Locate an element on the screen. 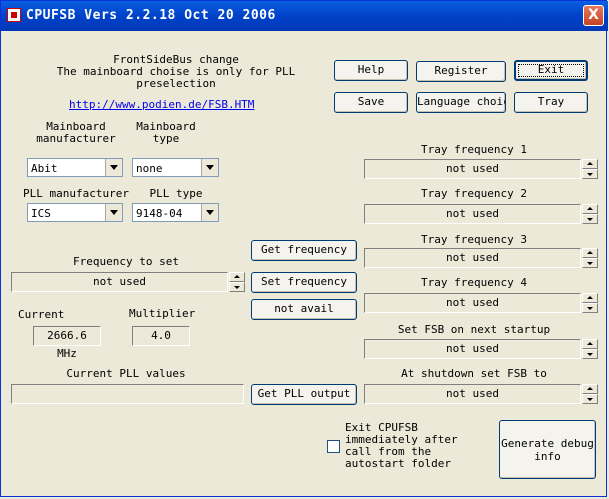 The width and height of the screenshot is (609, 499). pll-values-label: Current PLL values is located at coordinates (126, 373).